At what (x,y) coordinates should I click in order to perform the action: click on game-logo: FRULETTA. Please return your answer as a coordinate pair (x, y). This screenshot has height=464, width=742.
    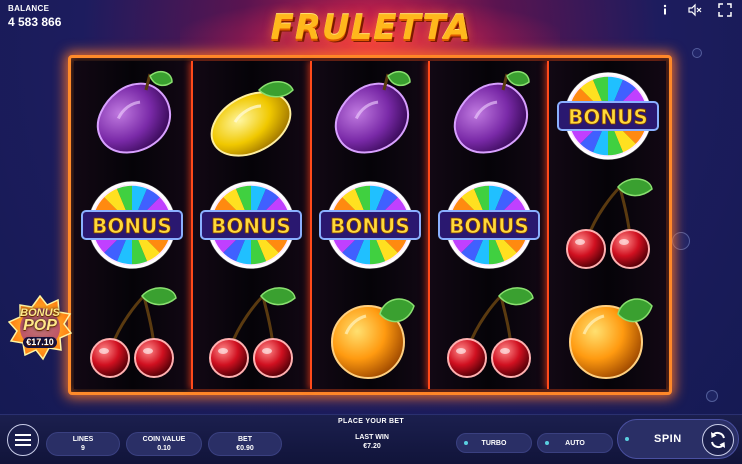
    Looking at the image, I should click on (371, 28).